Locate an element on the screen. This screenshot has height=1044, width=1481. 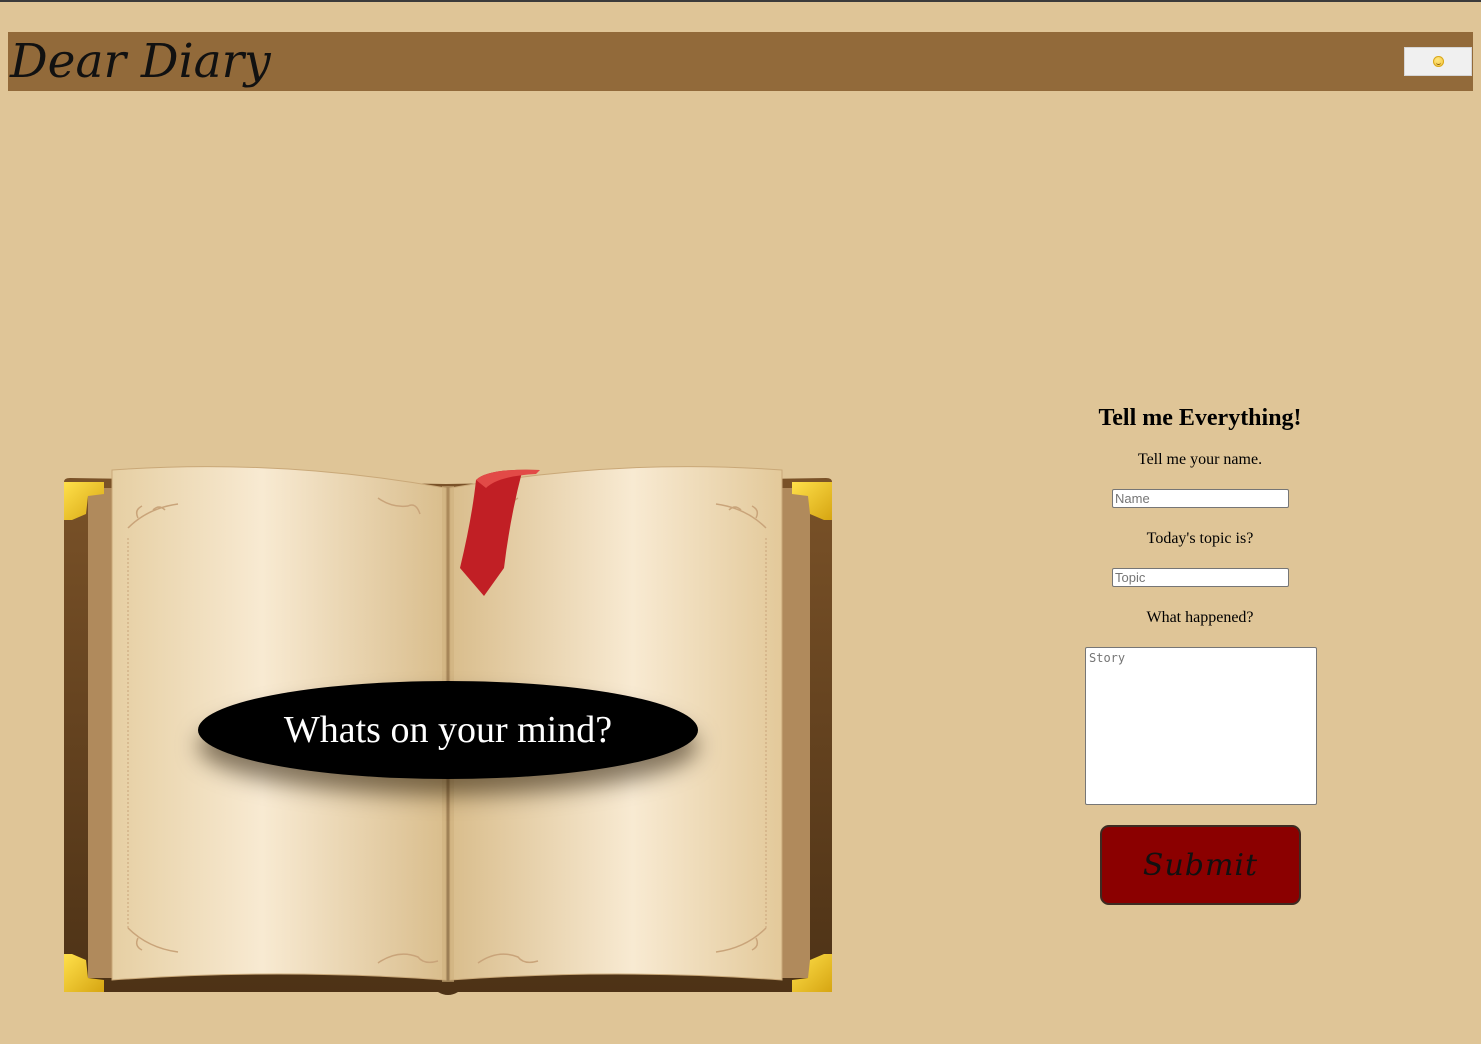
smiley-face-icon is located at coordinates (1438, 61).